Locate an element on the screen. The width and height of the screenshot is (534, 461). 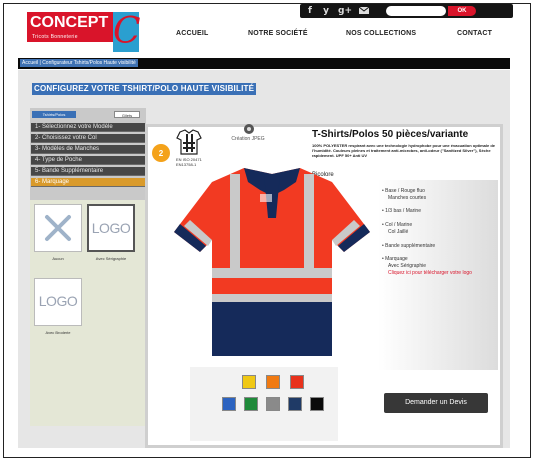
spec-bande: • Bande supplémentaire is located at coordinates (409, 246).